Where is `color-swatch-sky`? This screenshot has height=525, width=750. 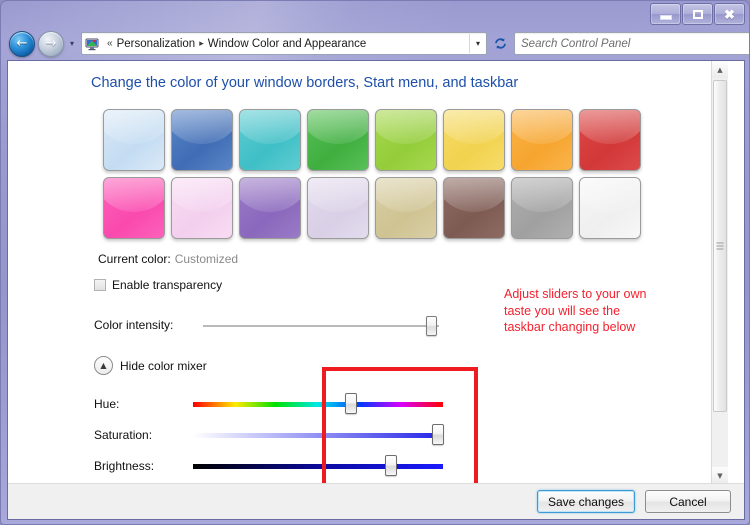
color-swatch-sky is located at coordinates (134, 140).